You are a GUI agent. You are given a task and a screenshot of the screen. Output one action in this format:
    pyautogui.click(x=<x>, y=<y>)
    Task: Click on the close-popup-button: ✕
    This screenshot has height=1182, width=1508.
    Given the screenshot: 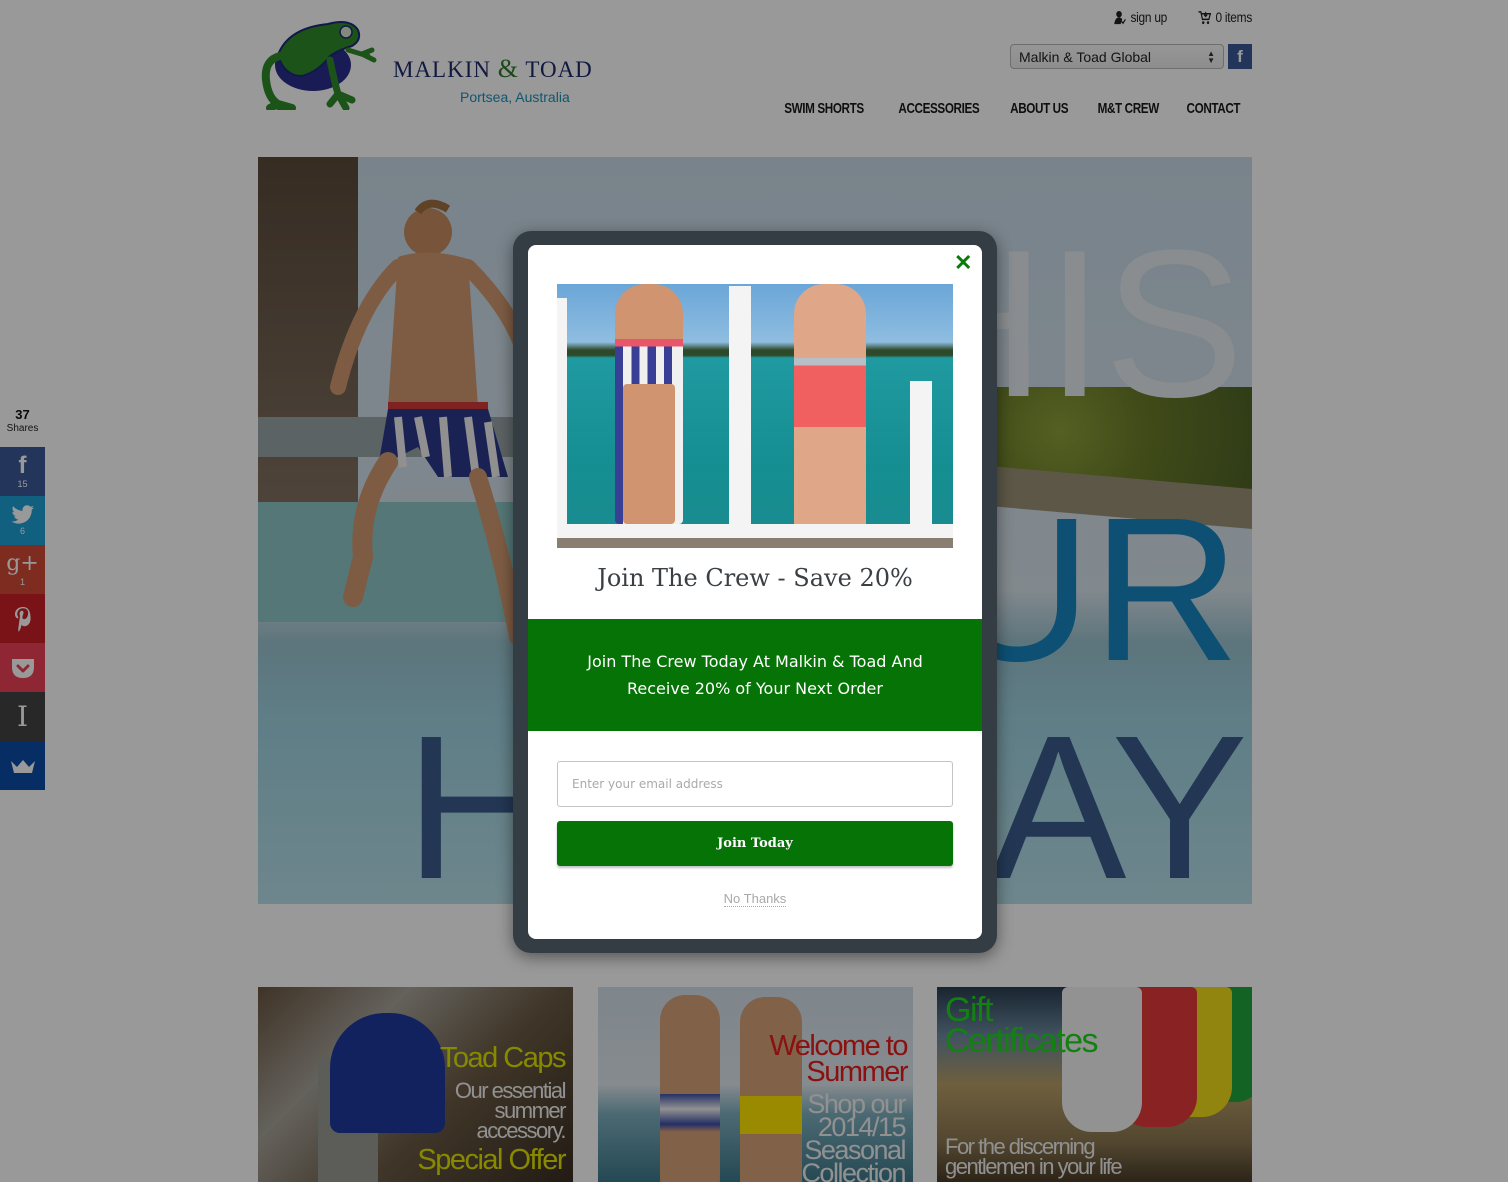 What is the action you would take?
    pyautogui.click(x=963, y=263)
    